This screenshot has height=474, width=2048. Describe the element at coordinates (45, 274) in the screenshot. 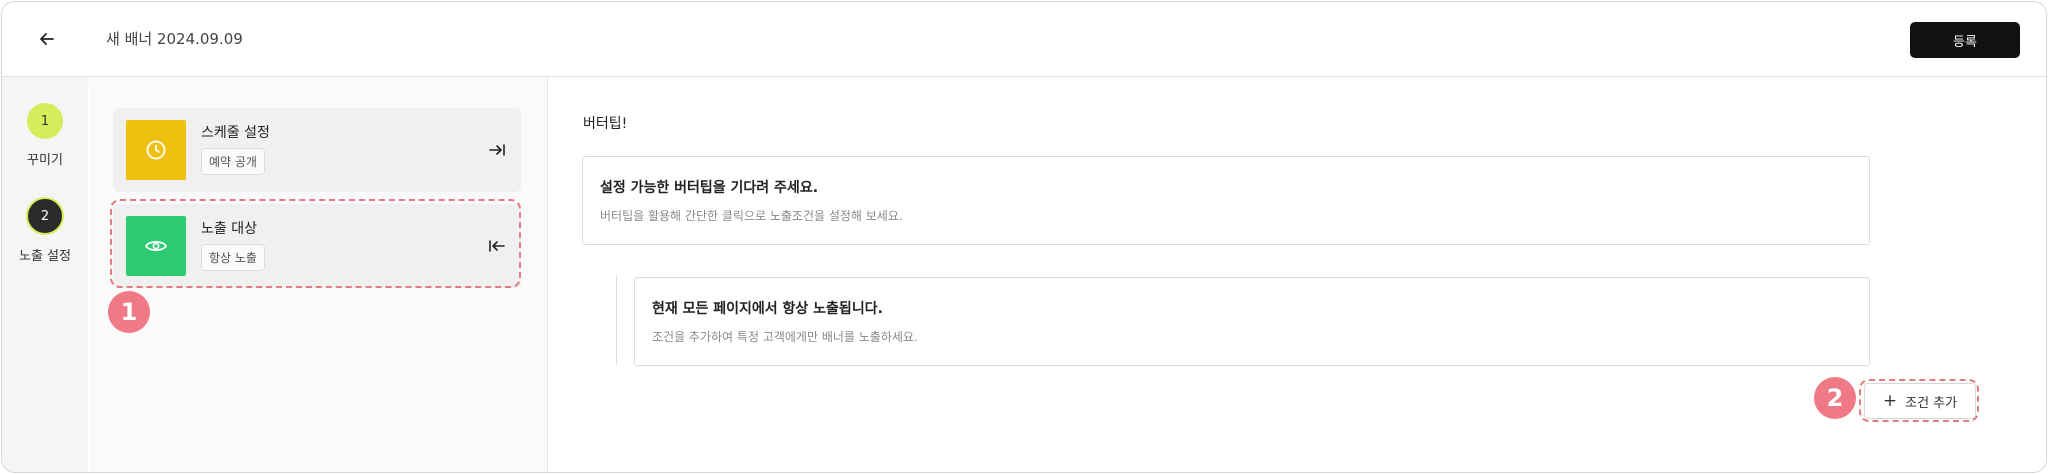

I see `step-rail: 1 꾸미기 2 노출 설정` at that location.